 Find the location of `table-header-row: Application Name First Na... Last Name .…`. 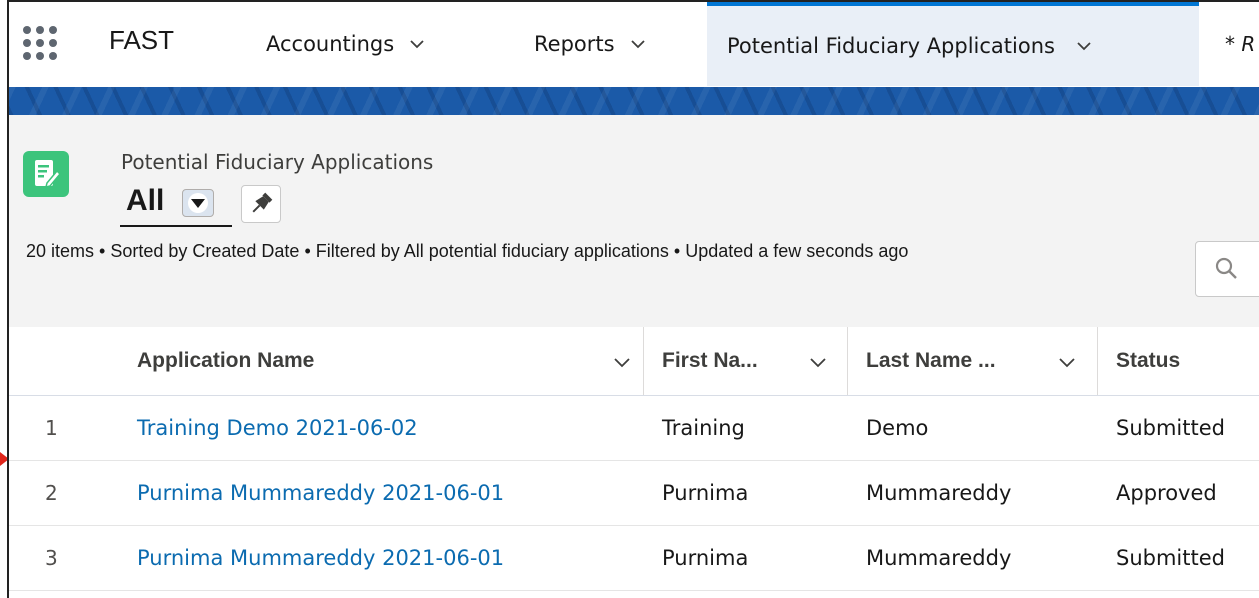

table-header-row: Application Name First Na... Last Name .… is located at coordinates (634, 361).